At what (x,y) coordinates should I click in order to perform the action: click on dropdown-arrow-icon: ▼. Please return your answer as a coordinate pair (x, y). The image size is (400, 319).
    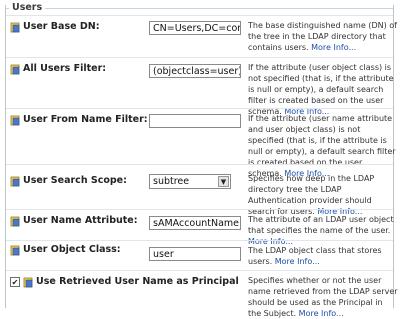
    Looking at the image, I should click on (223, 181).